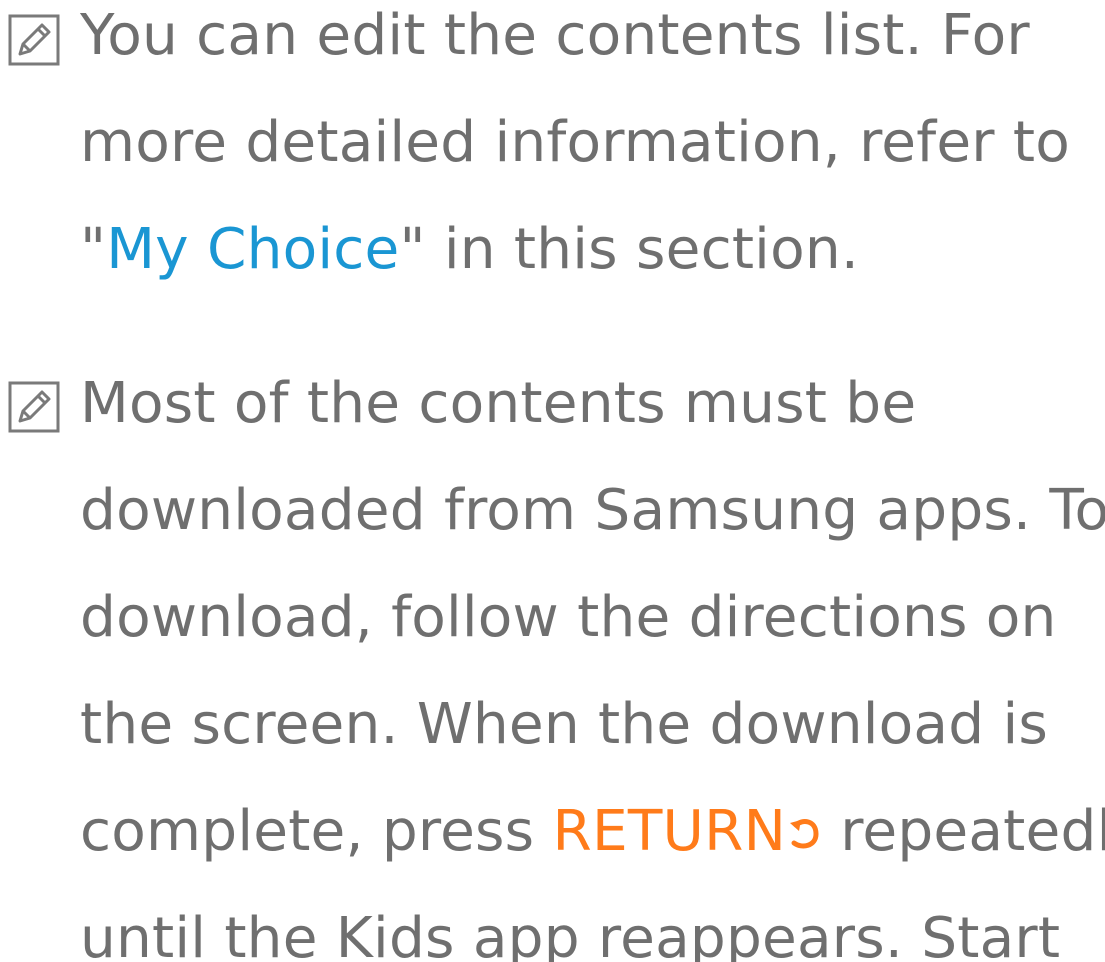 This screenshot has height=962, width=1105. Describe the element at coordinates (972, 831) in the screenshot. I see `note-line-after: repeatedly` at that location.